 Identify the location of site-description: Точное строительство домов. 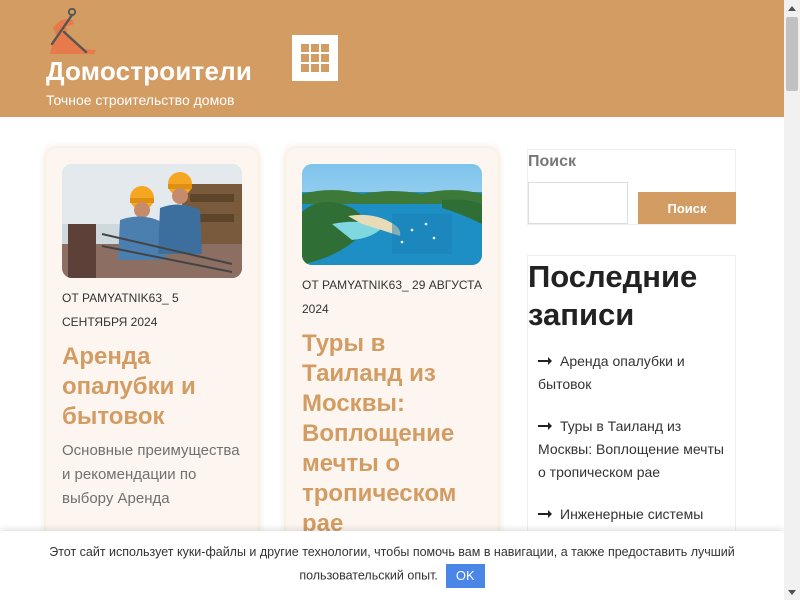
(140, 100).